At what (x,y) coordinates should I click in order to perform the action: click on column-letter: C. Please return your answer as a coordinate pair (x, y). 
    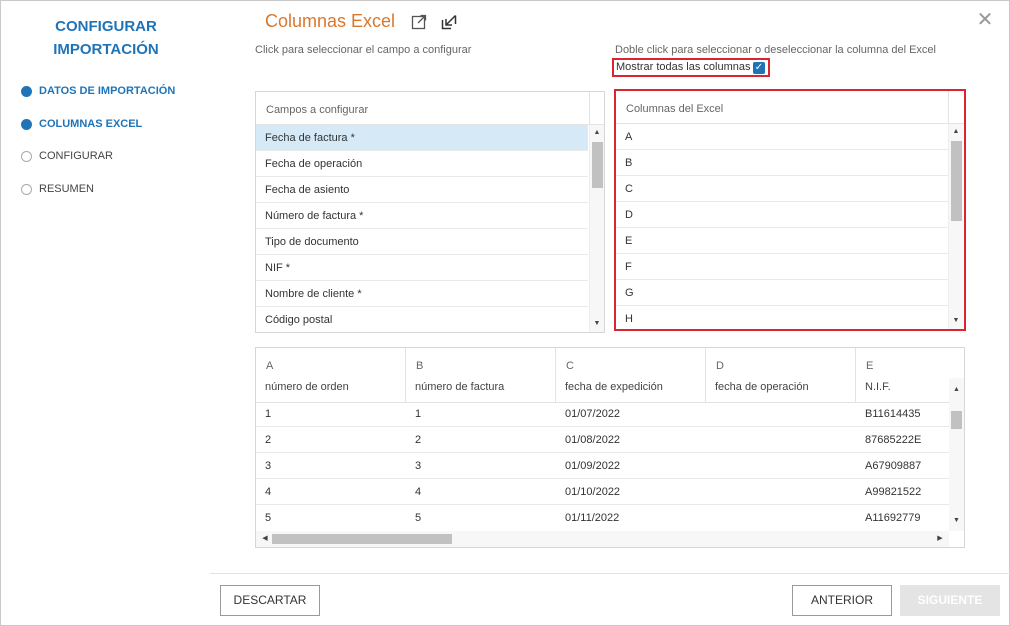
    Looking at the image, I should click on (570, 366).